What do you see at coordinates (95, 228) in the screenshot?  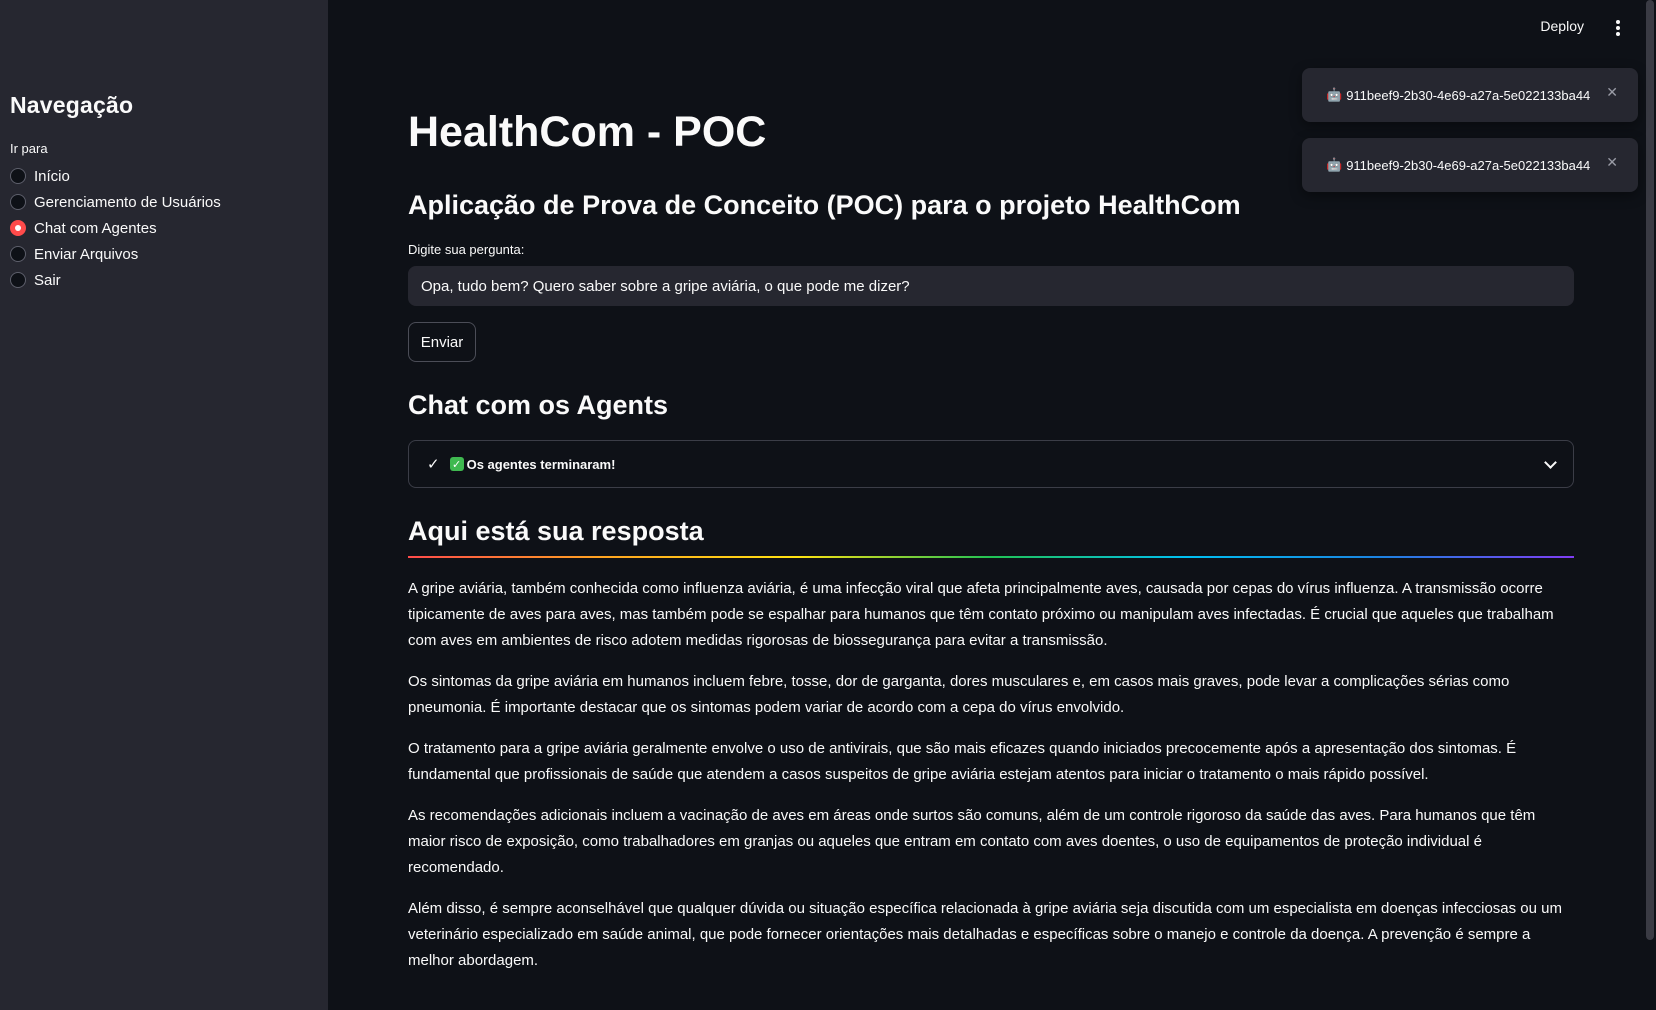 I see `nav-option-label: Chat com Agentes` at bounding box center [95, 228].